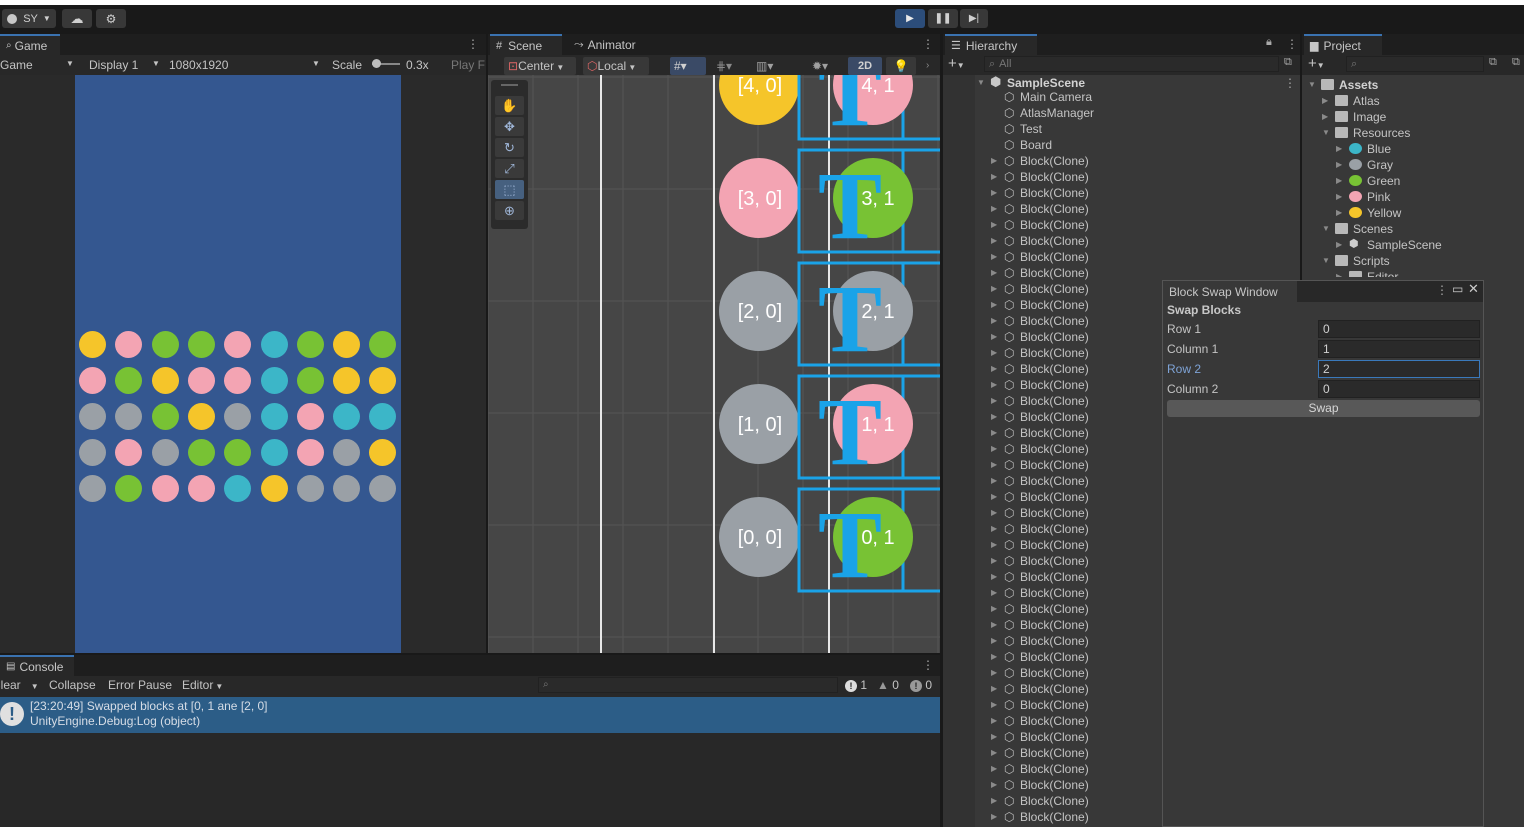 This screenshot has height=827, width=1524. Describe the element at coordinates (38, 65) in the screenshot. I see `game-mode-dropdown: Game ▼` at that location.